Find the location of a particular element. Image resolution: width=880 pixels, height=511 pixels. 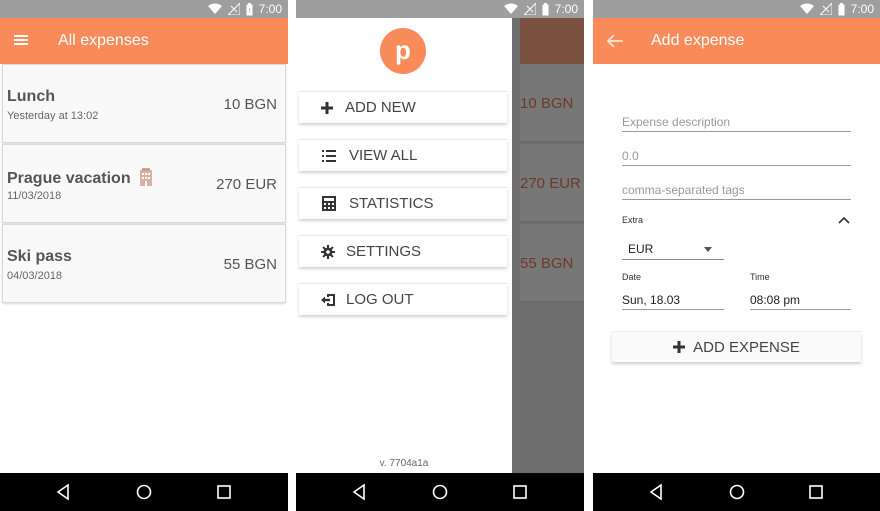

scrim: 10 BGN 270 EUR 55 BGN is located at coordinates (548, 245).